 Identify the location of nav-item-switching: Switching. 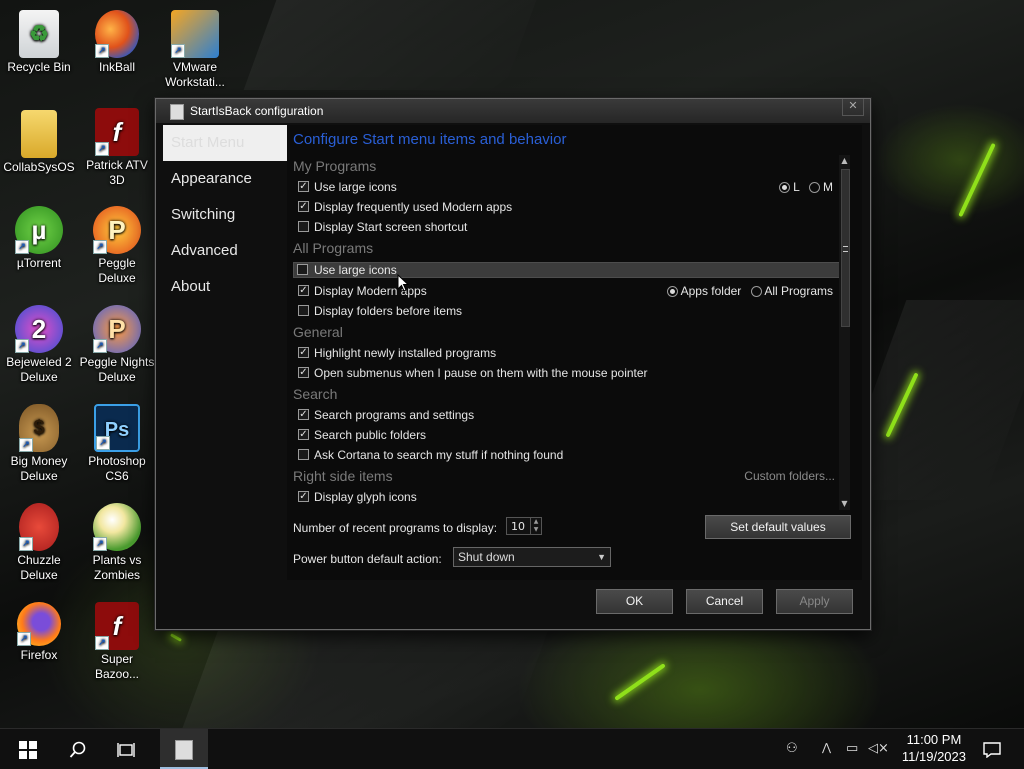
(225, 215).